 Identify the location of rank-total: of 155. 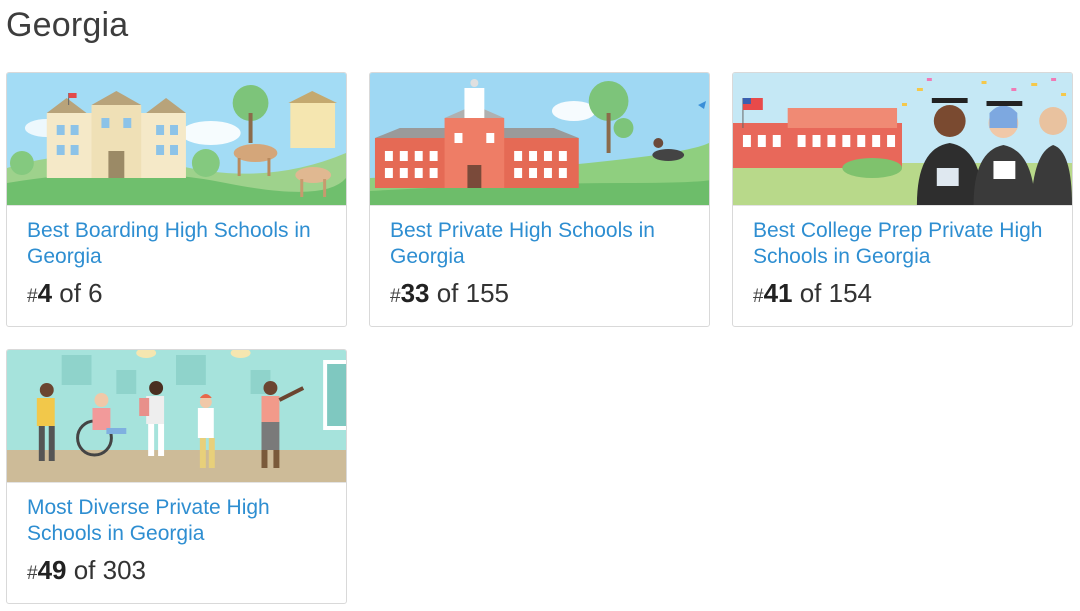
(469, 293).